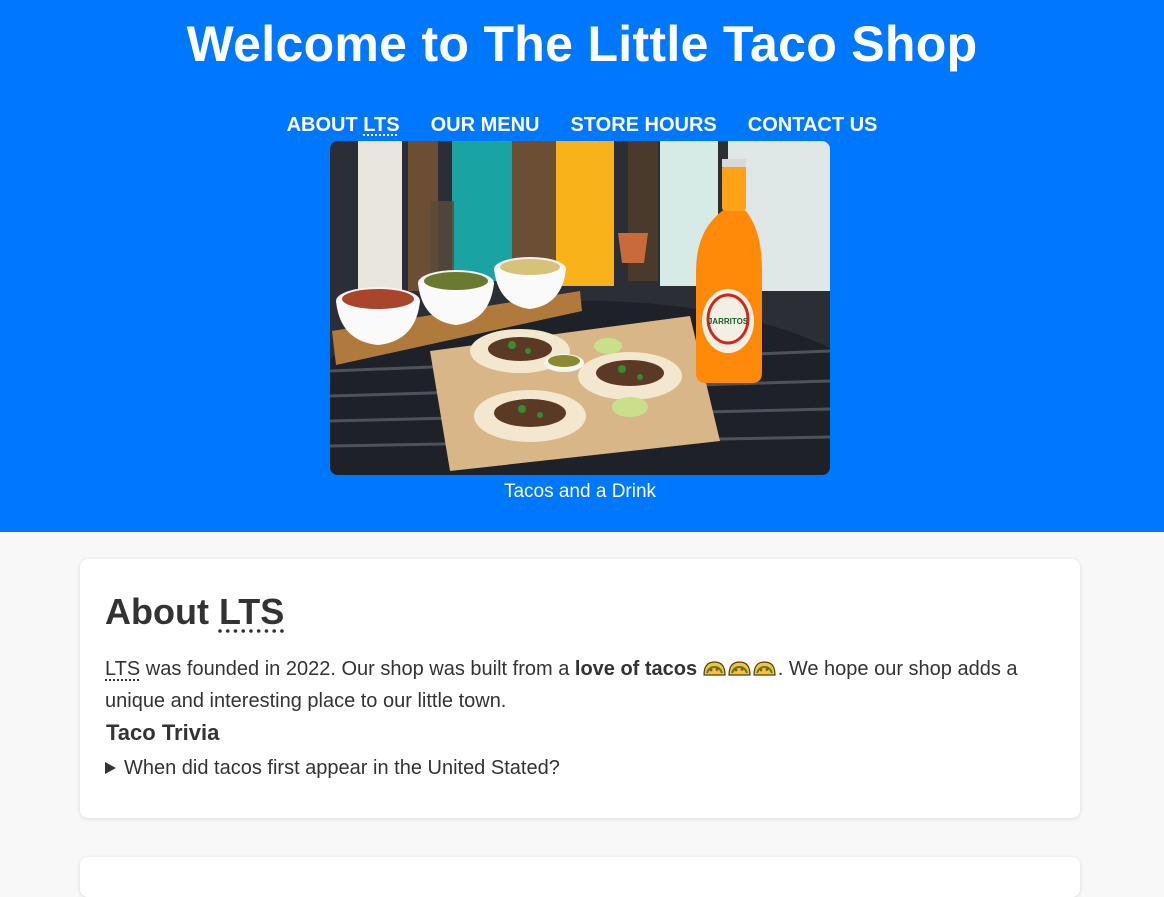  I want to click on hero-caption: Tacos and a Drink, so click(580, 491).